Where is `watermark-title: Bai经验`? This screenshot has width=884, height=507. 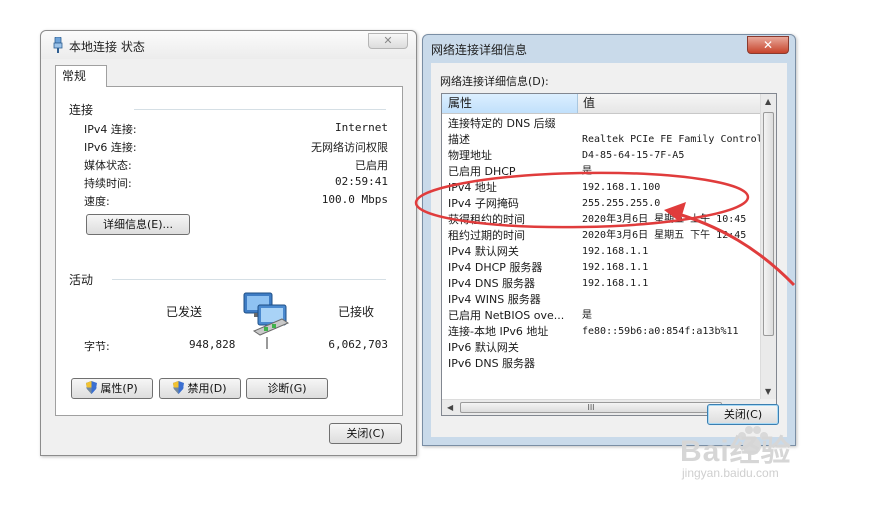 watermark-title: Bai经验 is located at coordinates (736, 451).